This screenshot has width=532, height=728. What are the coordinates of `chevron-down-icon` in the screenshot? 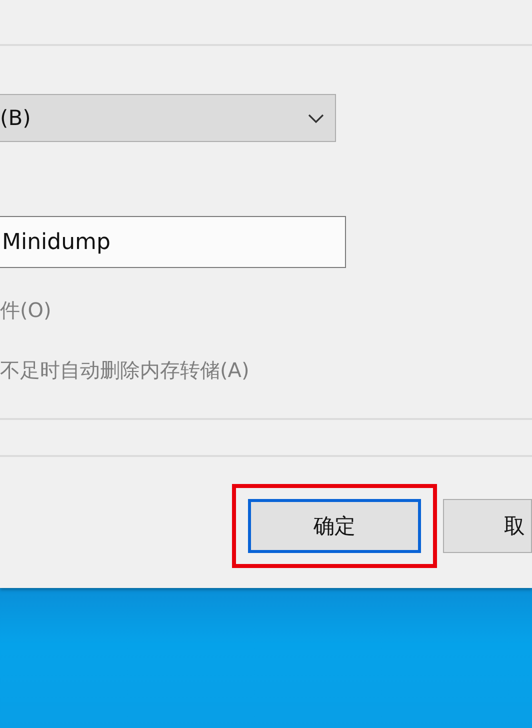 It's located at (316, 118).